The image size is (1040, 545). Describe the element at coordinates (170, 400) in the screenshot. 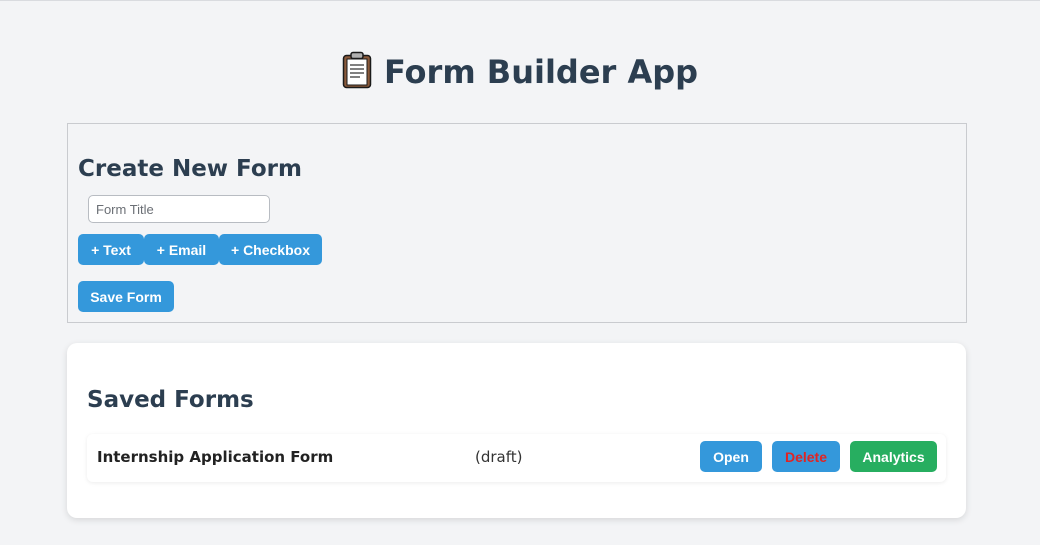

I see `saved-forms-heading: Saved Forms` at that location.